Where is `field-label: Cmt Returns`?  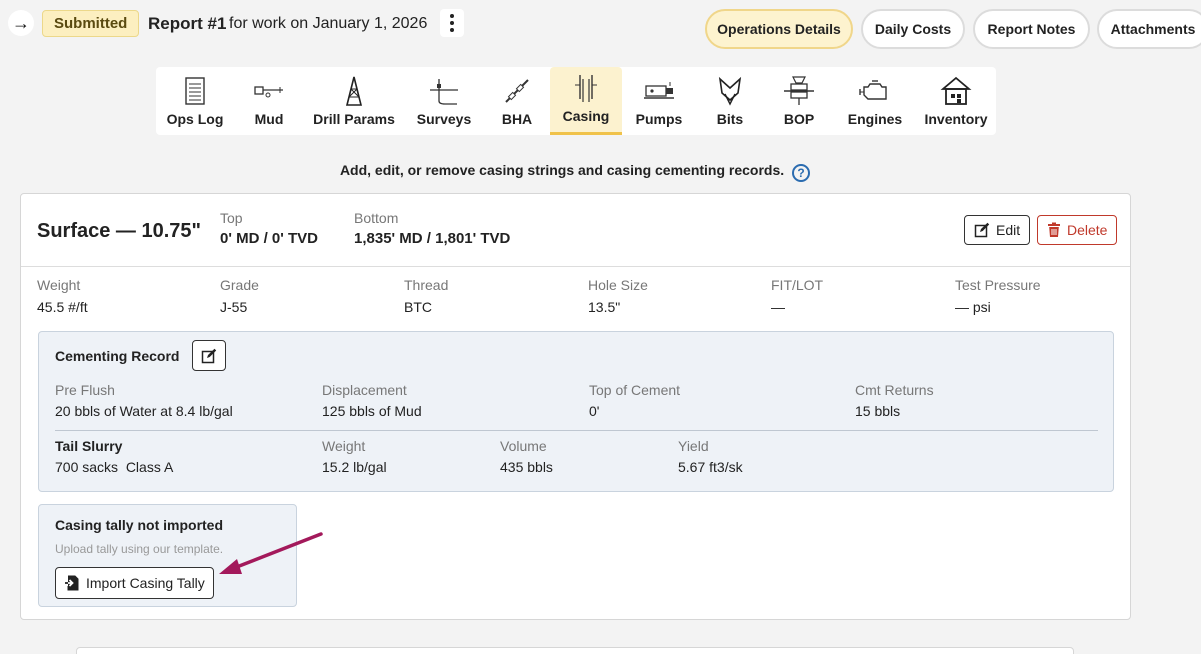
field-label: Cmt Returns is located at coordinates (894, 390).